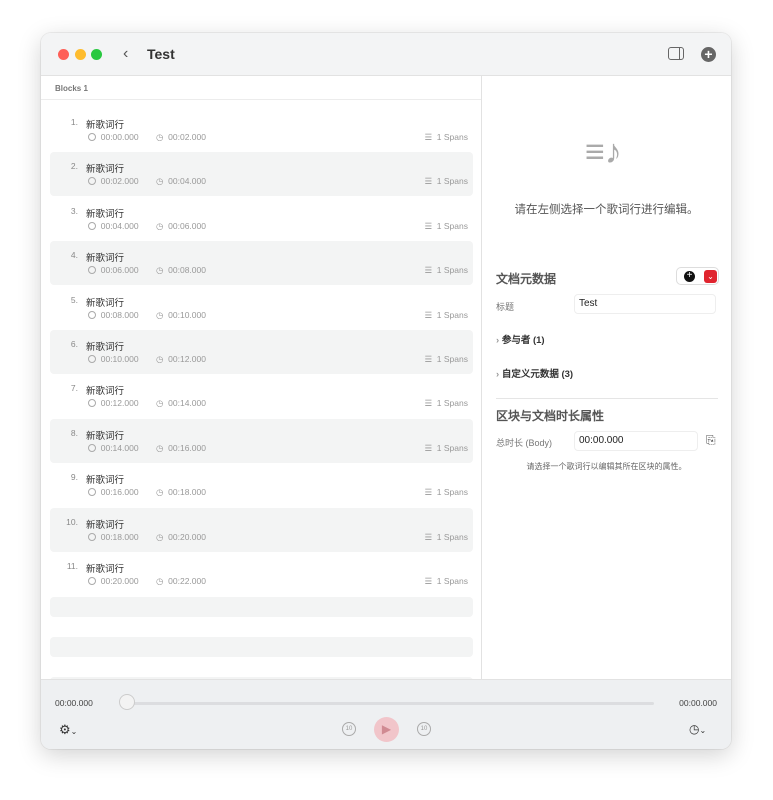 The image size is (773, 800). Describe the element at coordinates (187, 492) in the screenshot. I see `end-value: 00:18.000` at that location.